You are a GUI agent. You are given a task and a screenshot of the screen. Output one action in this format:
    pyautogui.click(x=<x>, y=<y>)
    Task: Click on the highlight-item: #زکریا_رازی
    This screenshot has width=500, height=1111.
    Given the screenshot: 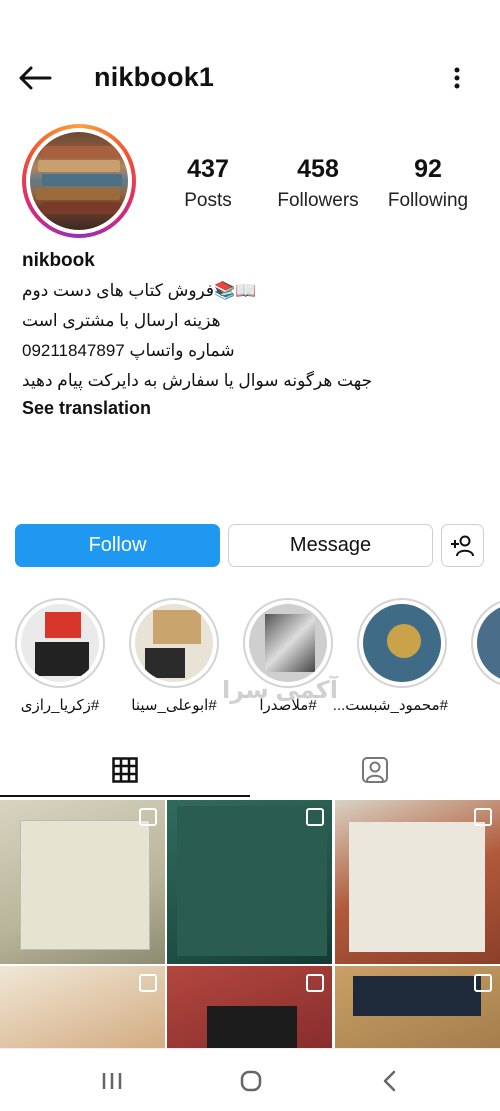 What is the action you would take?
    pyautogui.click(x=60, y=656)
    